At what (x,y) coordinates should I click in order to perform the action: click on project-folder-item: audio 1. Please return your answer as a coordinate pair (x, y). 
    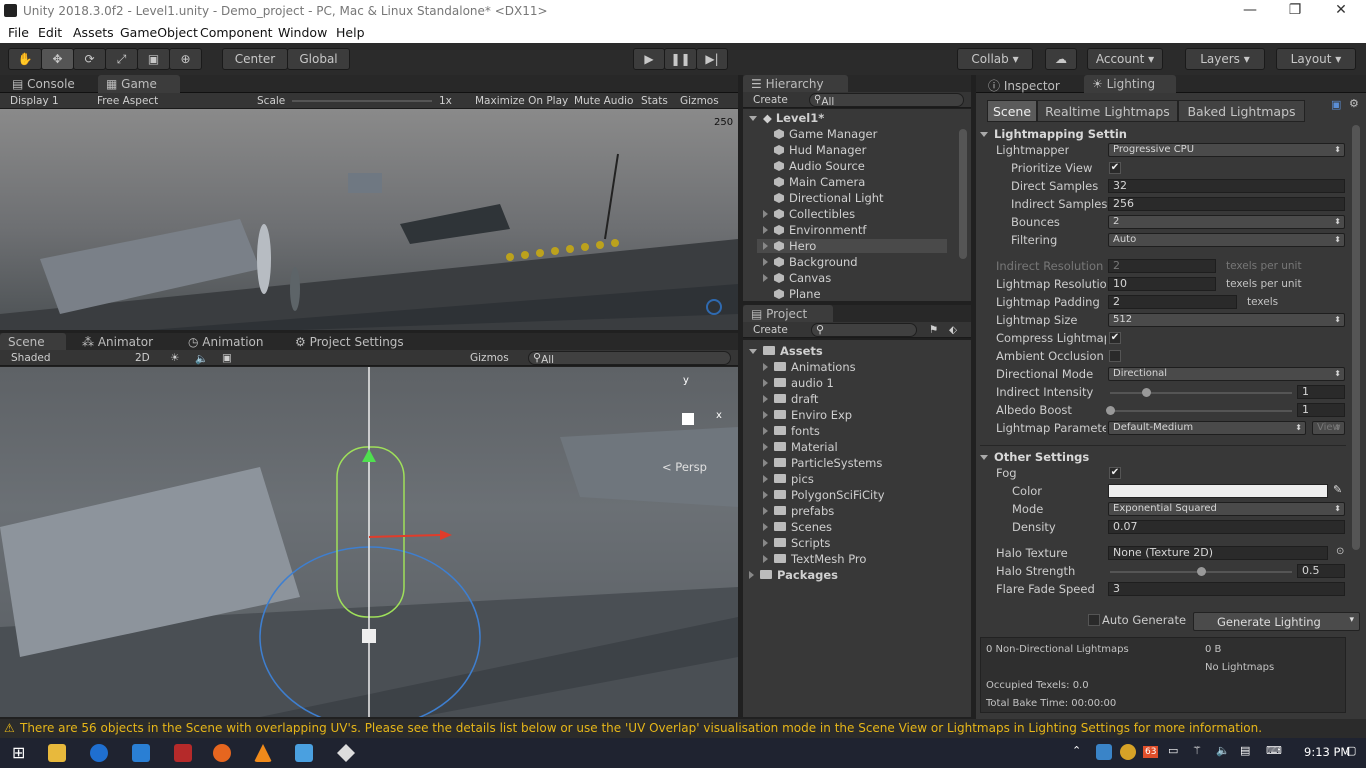
    Looking at the image, I should click on (798, 383).